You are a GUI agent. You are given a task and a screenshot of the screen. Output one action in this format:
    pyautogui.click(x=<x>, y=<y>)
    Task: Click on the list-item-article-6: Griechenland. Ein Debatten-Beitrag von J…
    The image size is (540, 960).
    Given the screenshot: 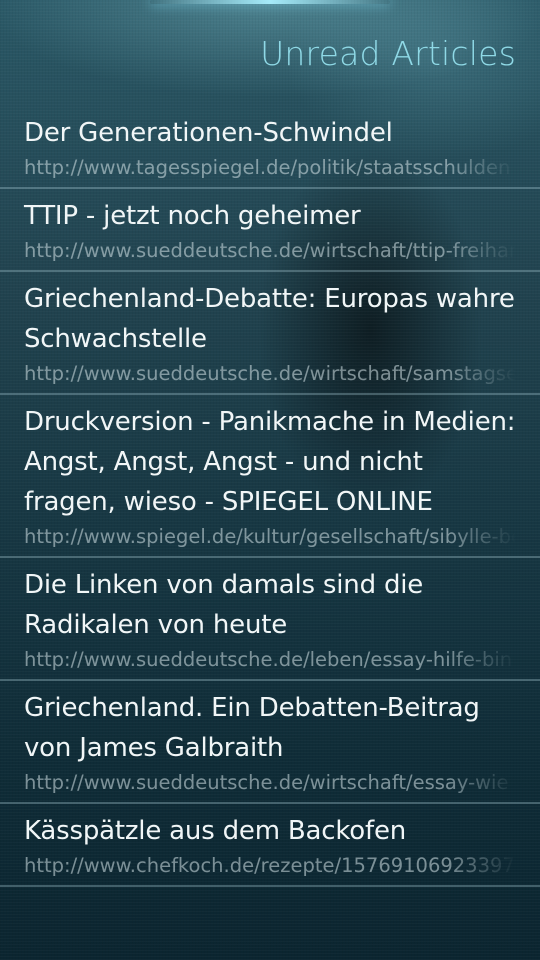 What is the action you would take?
    pyautogui.click(x=270, y=742)
    